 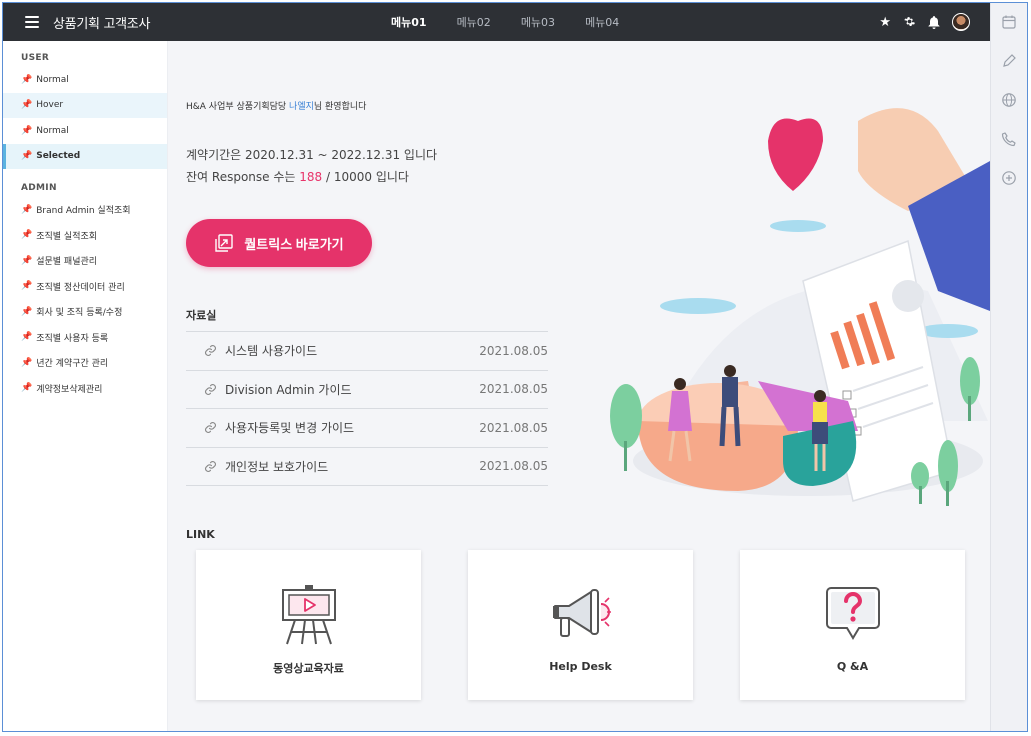 I want to click on remaining-count: 188, so click(x=311, y=177).